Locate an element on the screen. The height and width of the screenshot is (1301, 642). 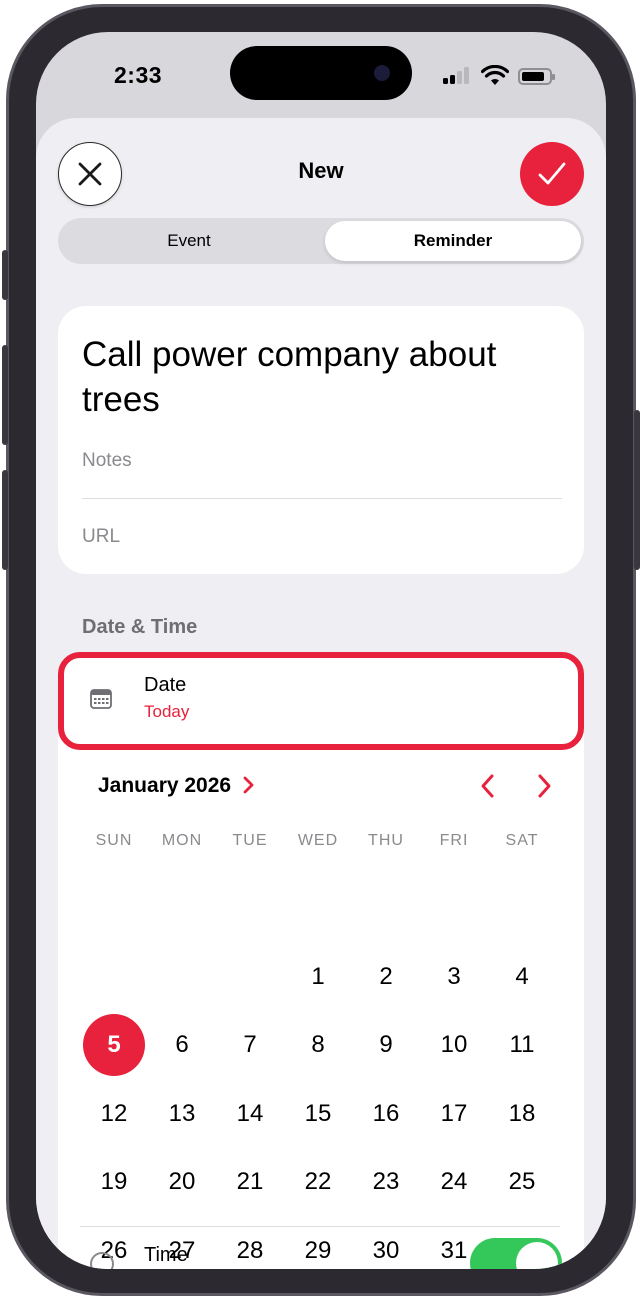
calendar-icon is located at coordinates (101, 699).